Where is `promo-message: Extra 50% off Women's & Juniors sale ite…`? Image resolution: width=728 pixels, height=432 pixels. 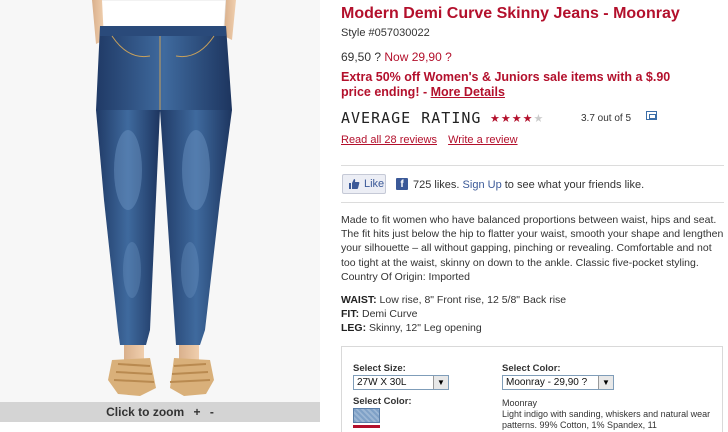
promo-message: Extra 50% off Women's & Juniors sale ite… is located at coordinates (521, 85).